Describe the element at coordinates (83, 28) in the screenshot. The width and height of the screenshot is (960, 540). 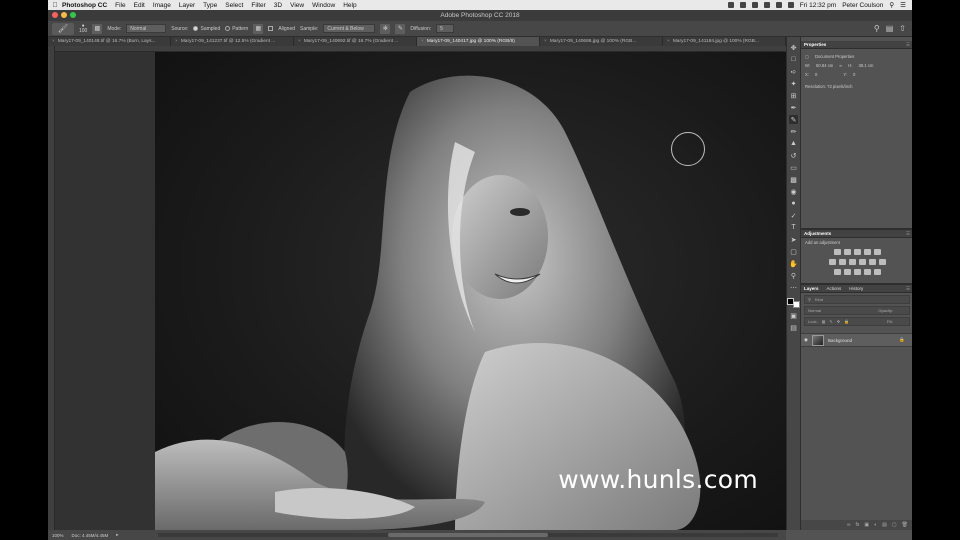
I see `brush-size-picker: ● 100` at that location.